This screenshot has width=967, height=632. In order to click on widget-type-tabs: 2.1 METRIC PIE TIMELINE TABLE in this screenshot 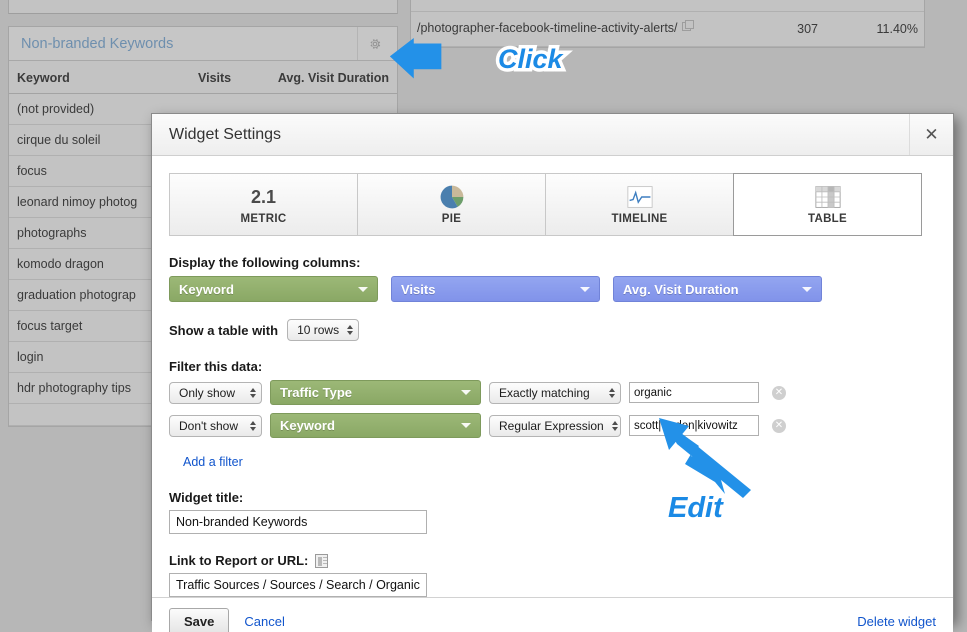, I will do `click(545, 204)`.